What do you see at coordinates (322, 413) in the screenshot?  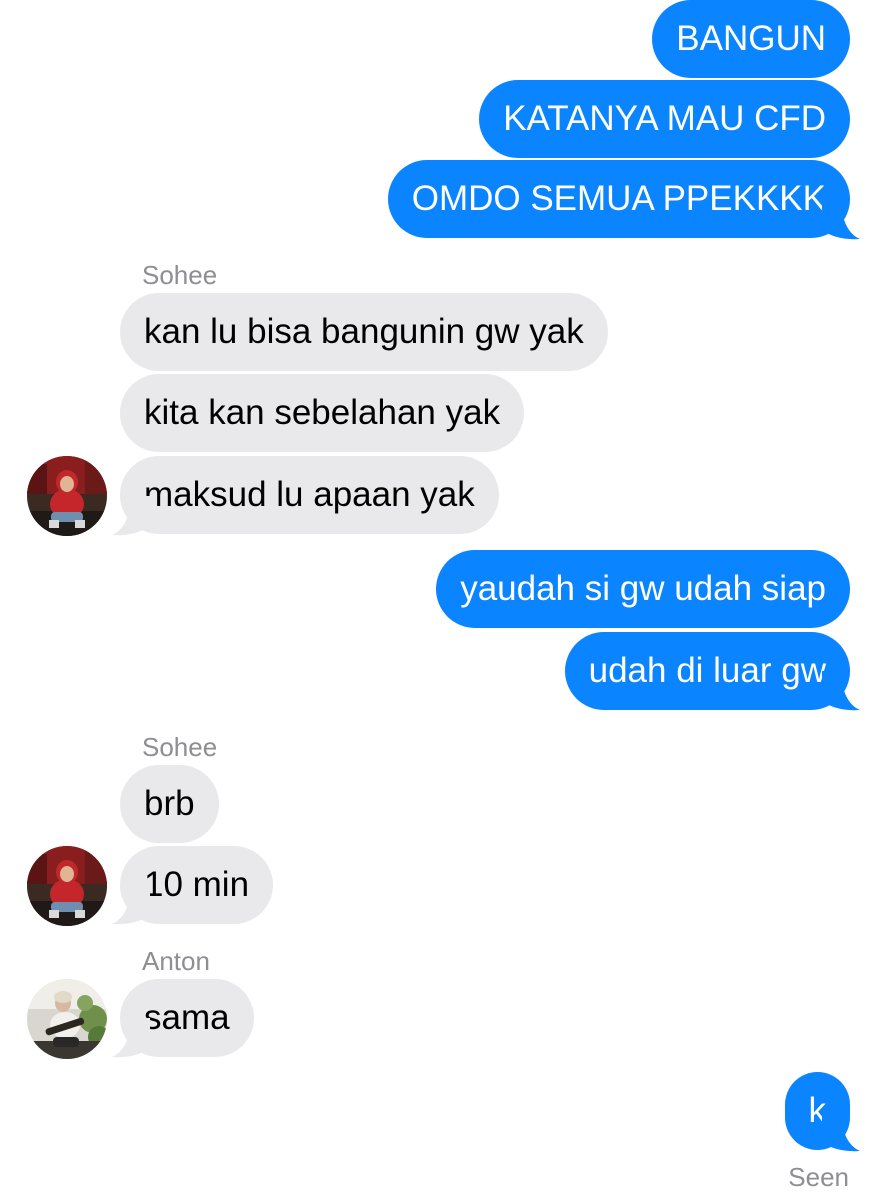 I see `message-bubble-received: kita kan sebelahan yak` at bounding box center [322, 413].